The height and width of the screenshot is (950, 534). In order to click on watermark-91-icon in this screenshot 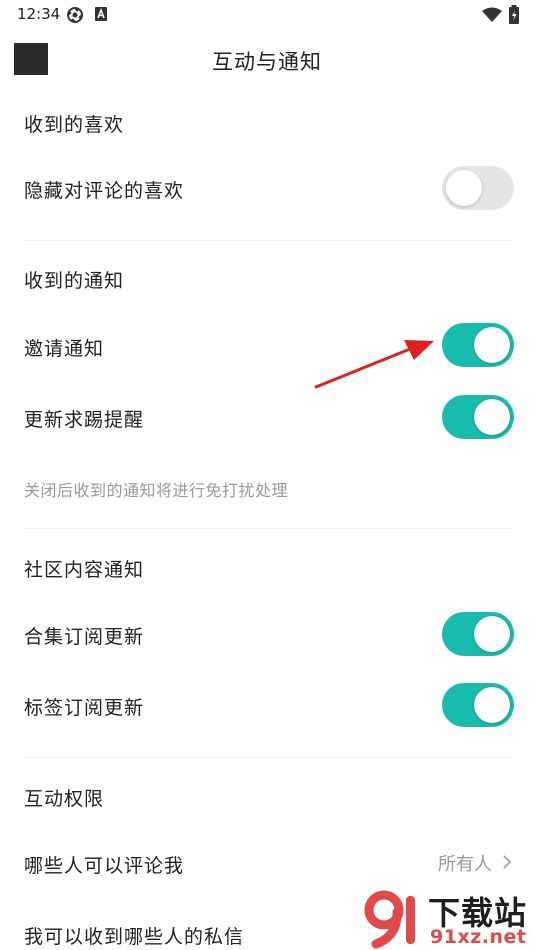, I will do `click(389, 919)`.